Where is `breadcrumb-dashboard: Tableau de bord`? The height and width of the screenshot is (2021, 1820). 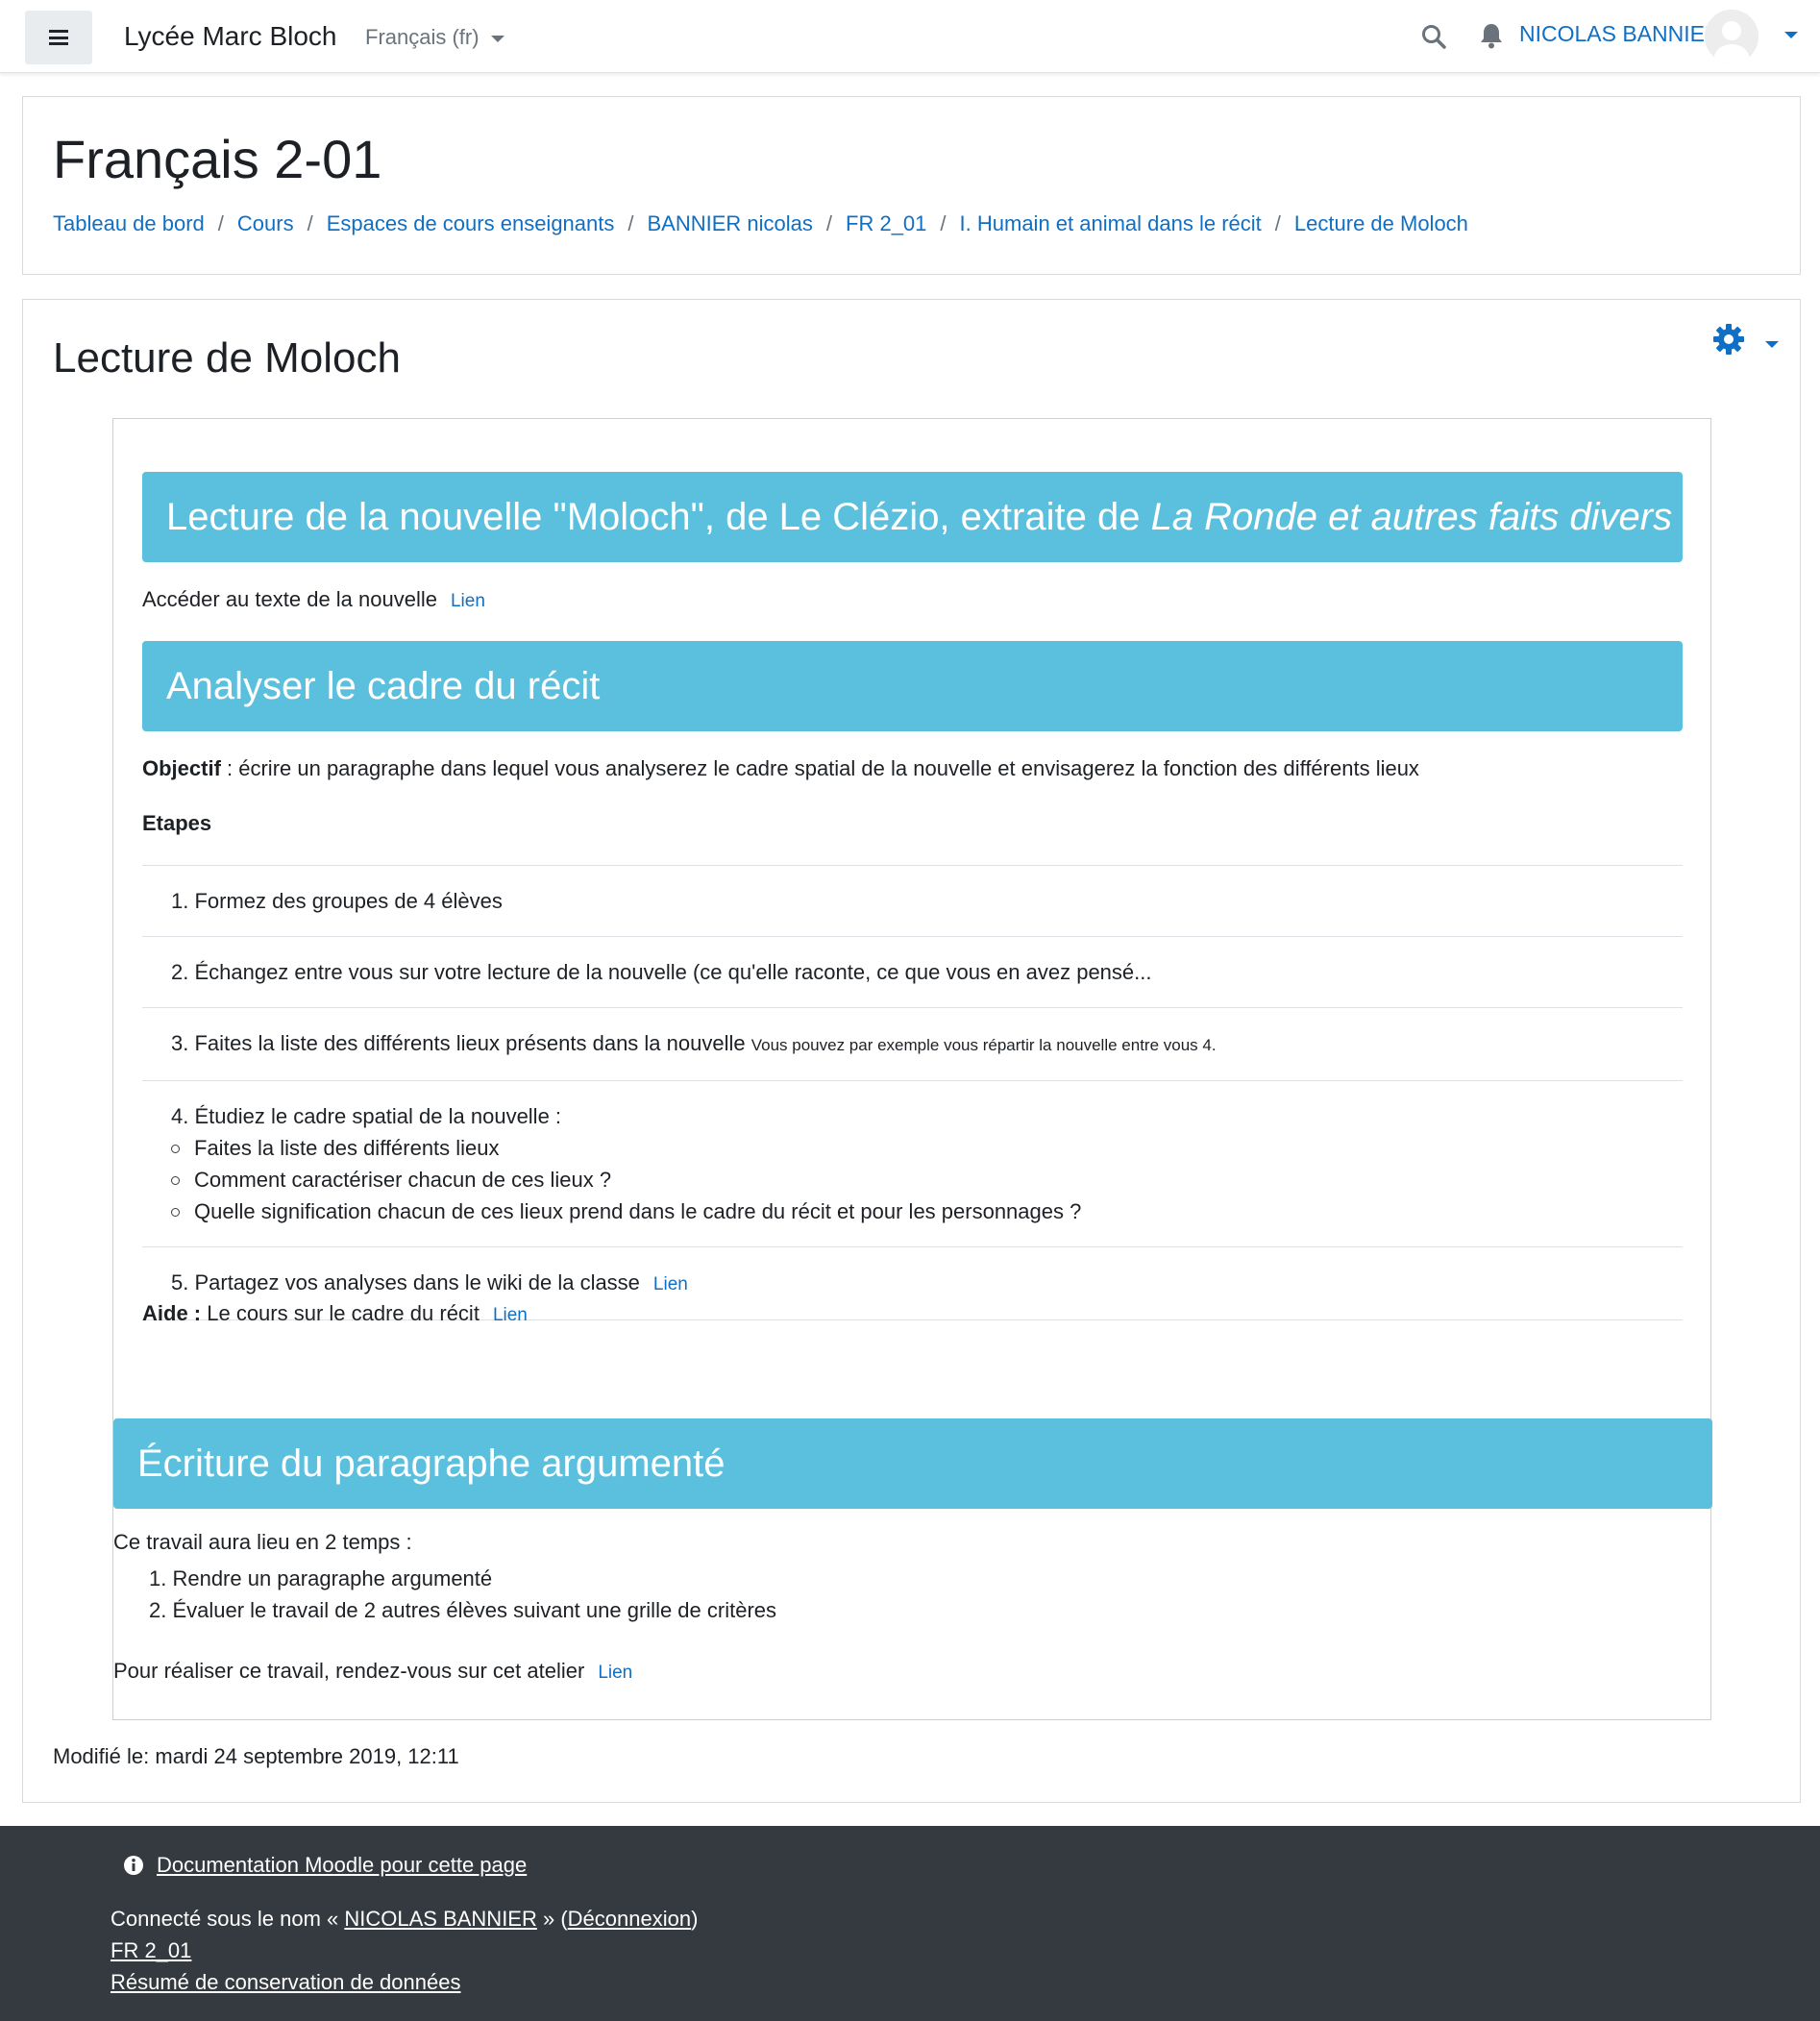
breadcrumb-dashboard: Tableau de bord is located at coordinates (129, 223).